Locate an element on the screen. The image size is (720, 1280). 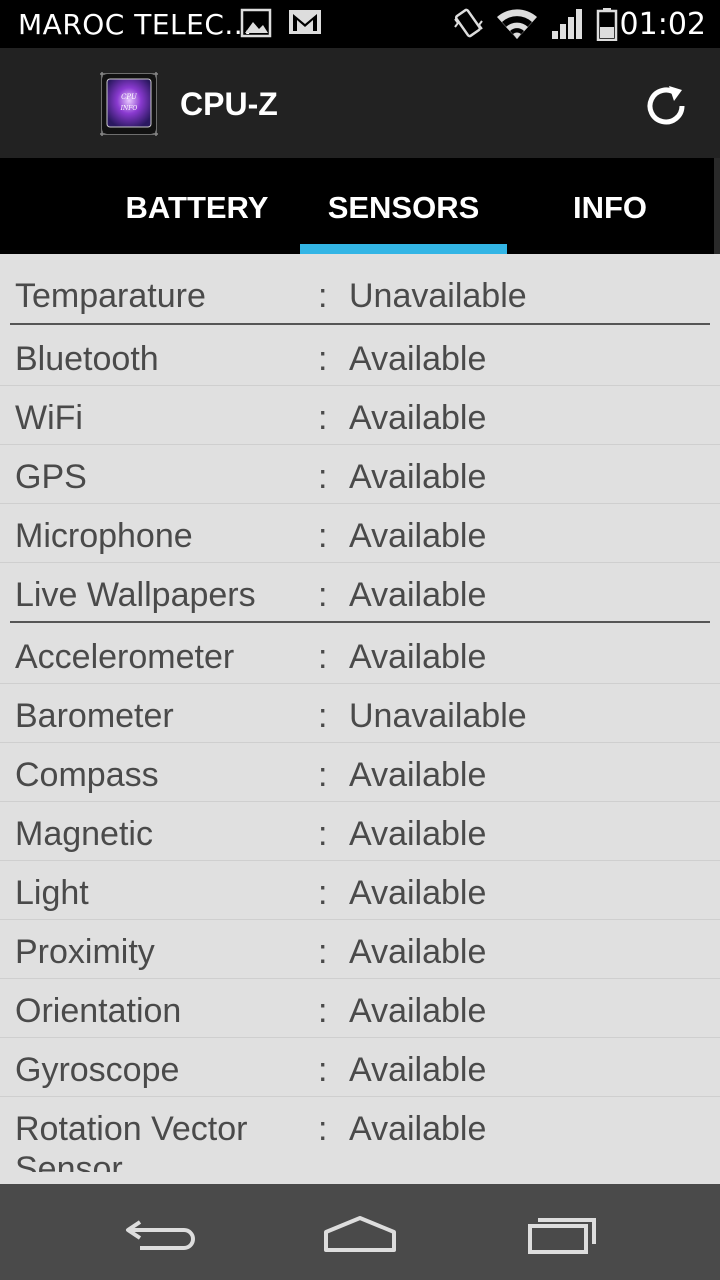
list-item: Temparature : Unavailable is located at coordinates (360, 289).